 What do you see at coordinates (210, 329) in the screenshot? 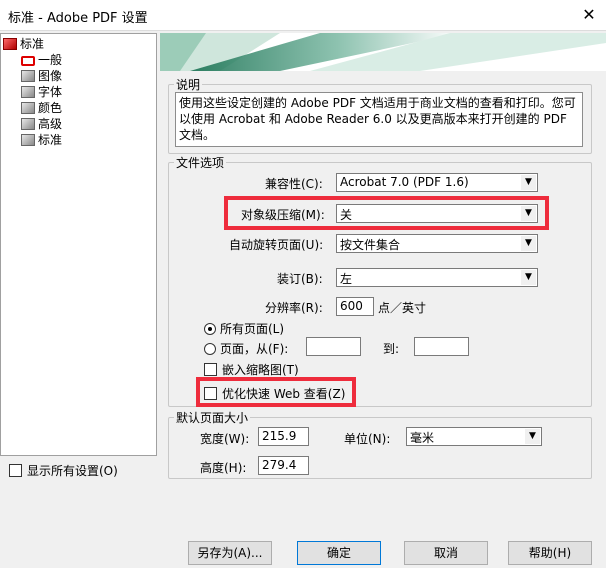
I see `radio-selected` at bounding box center [210, 329].